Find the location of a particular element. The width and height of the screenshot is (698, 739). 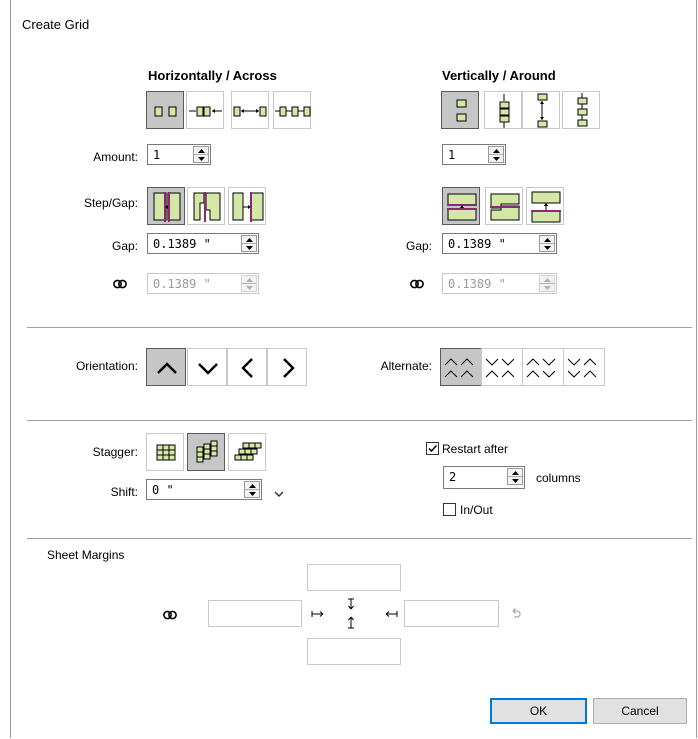

horizontal-header: Horizontally / Across is located at coordinates (212, 75).